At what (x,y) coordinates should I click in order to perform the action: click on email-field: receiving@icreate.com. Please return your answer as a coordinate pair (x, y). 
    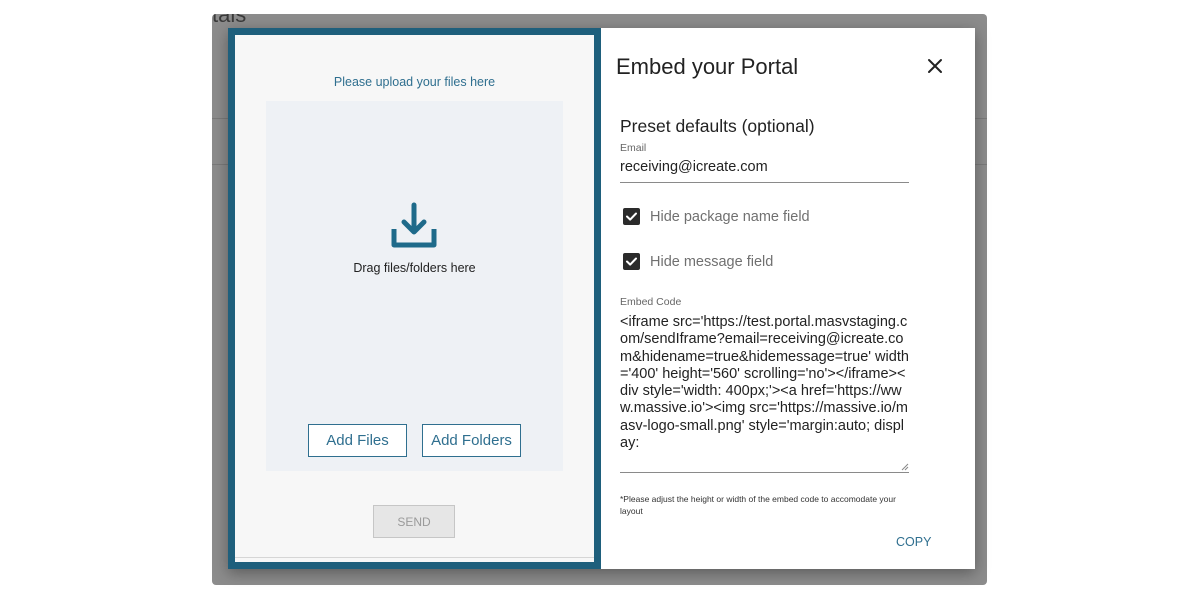
    Looking at the image, I should click on (764, 171).